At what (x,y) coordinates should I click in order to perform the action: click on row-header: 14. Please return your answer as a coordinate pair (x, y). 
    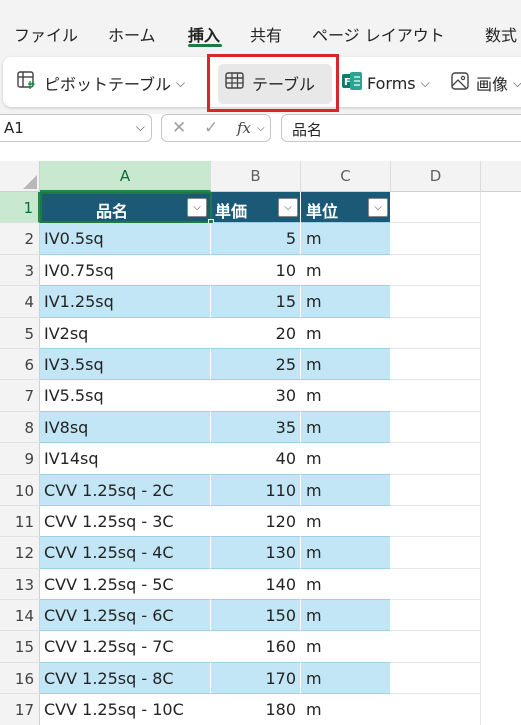
    Looking at the image, I should click on (20, 616).